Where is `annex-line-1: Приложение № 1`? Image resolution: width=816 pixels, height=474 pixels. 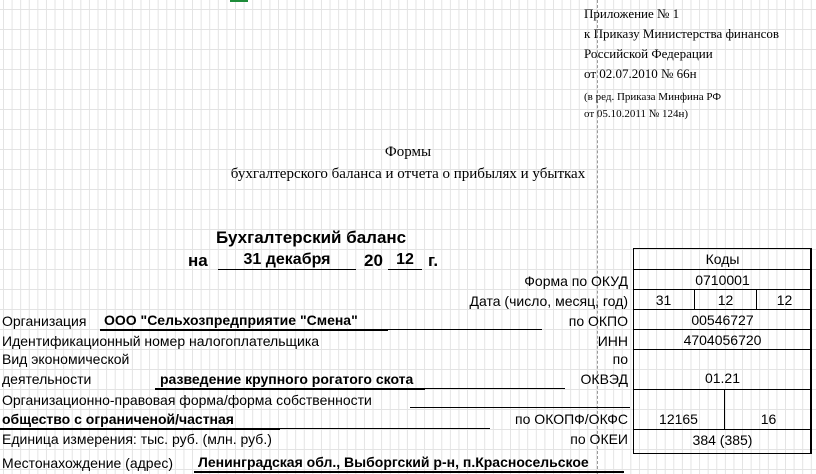
annex-line-1: Приложение № 1 is located at coordinates (632, 13).